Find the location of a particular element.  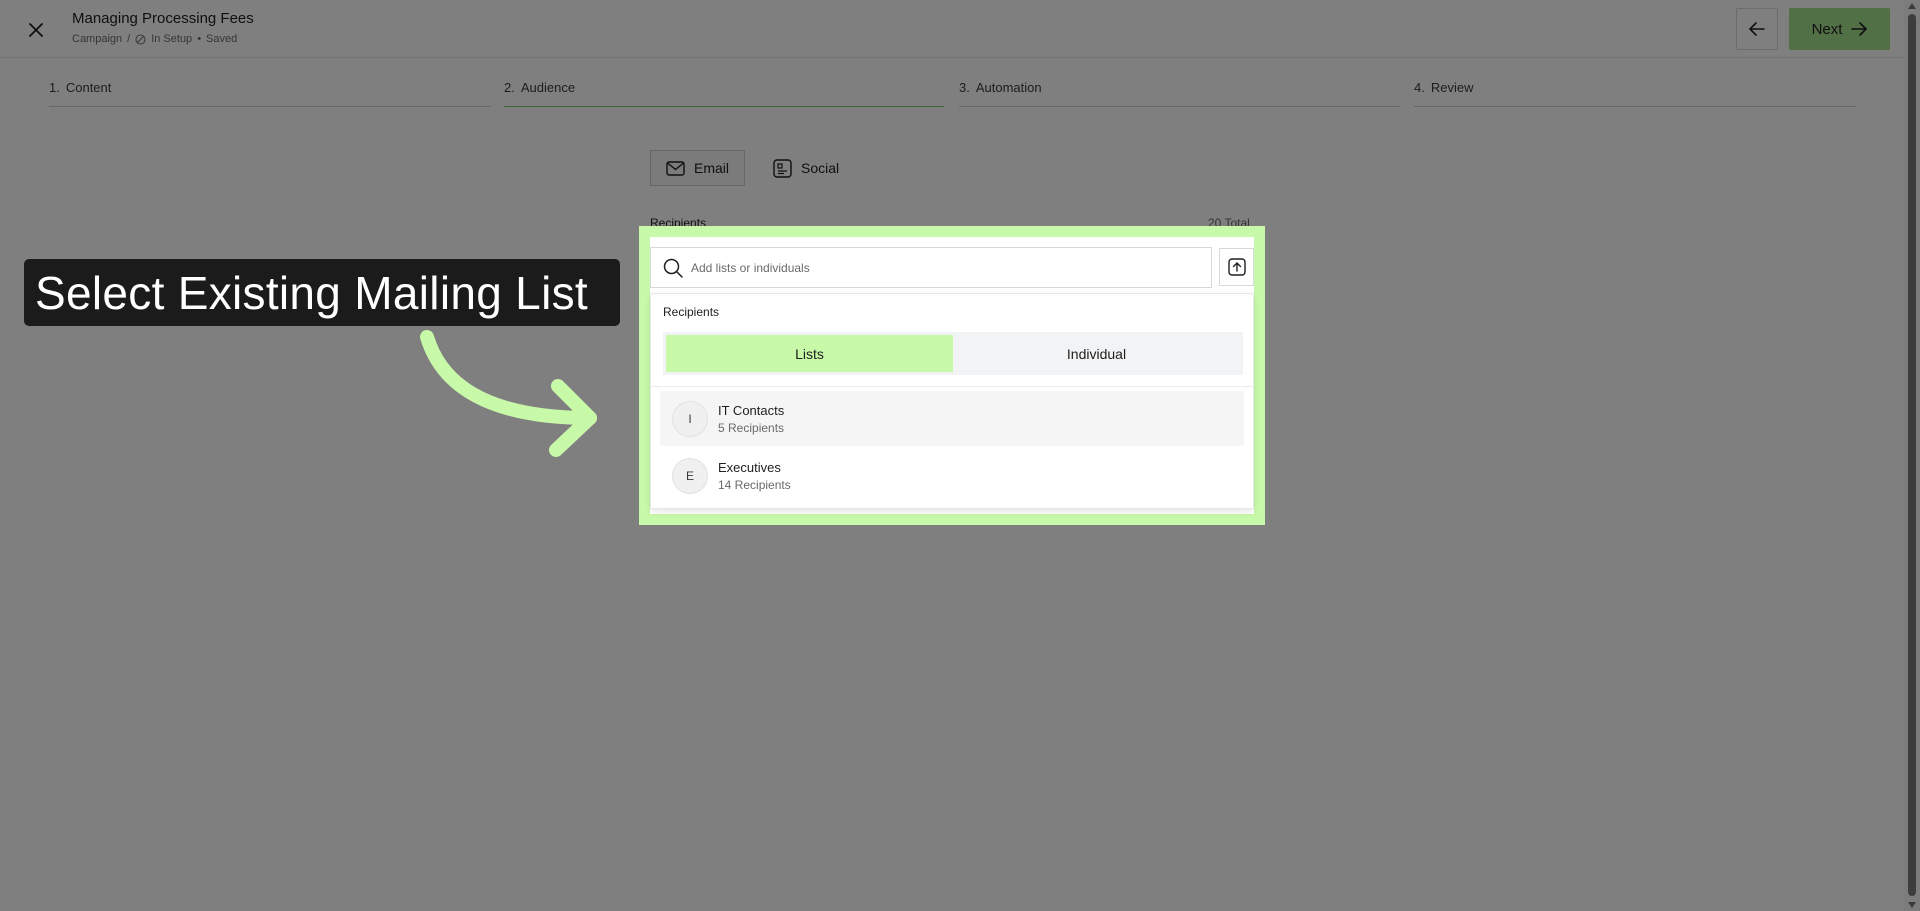

dropdown-title: Recipients is located at coordinates (691, 312).